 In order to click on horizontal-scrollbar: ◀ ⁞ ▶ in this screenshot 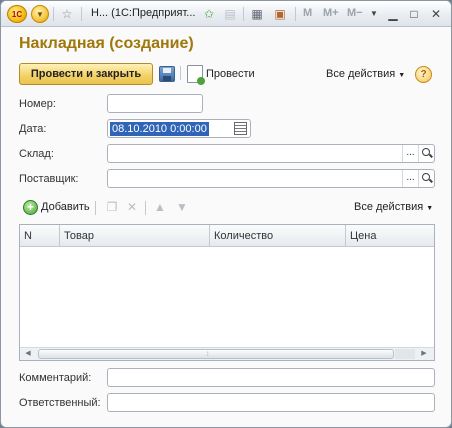, I will do `click(227, 353)`.